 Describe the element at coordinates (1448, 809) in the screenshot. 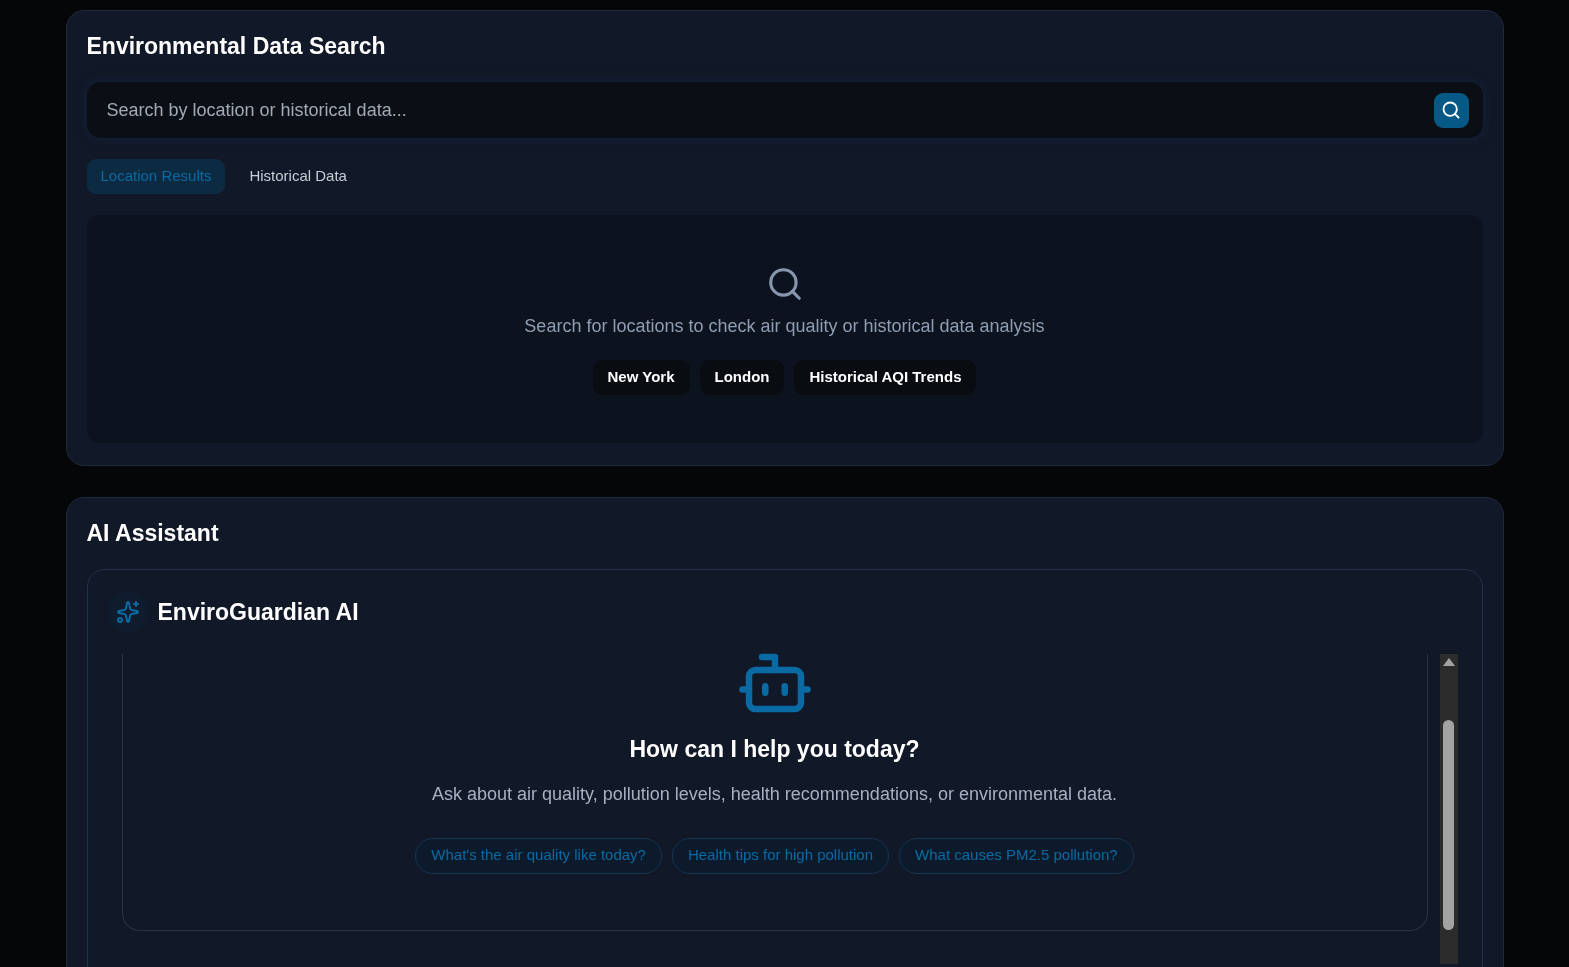

I see `scrollbar` at that location.